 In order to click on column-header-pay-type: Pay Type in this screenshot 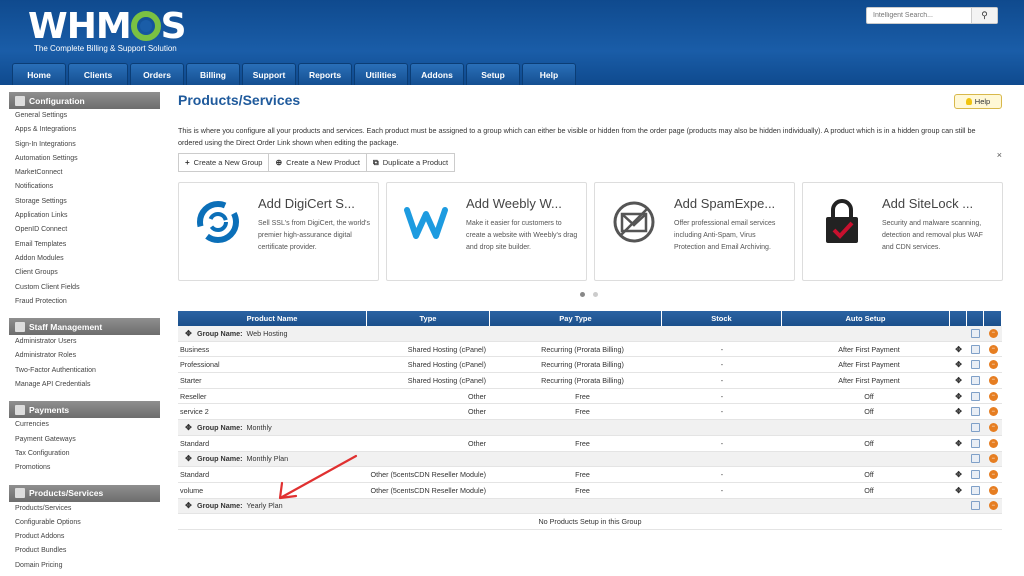, I will do `click(576, 318)`.